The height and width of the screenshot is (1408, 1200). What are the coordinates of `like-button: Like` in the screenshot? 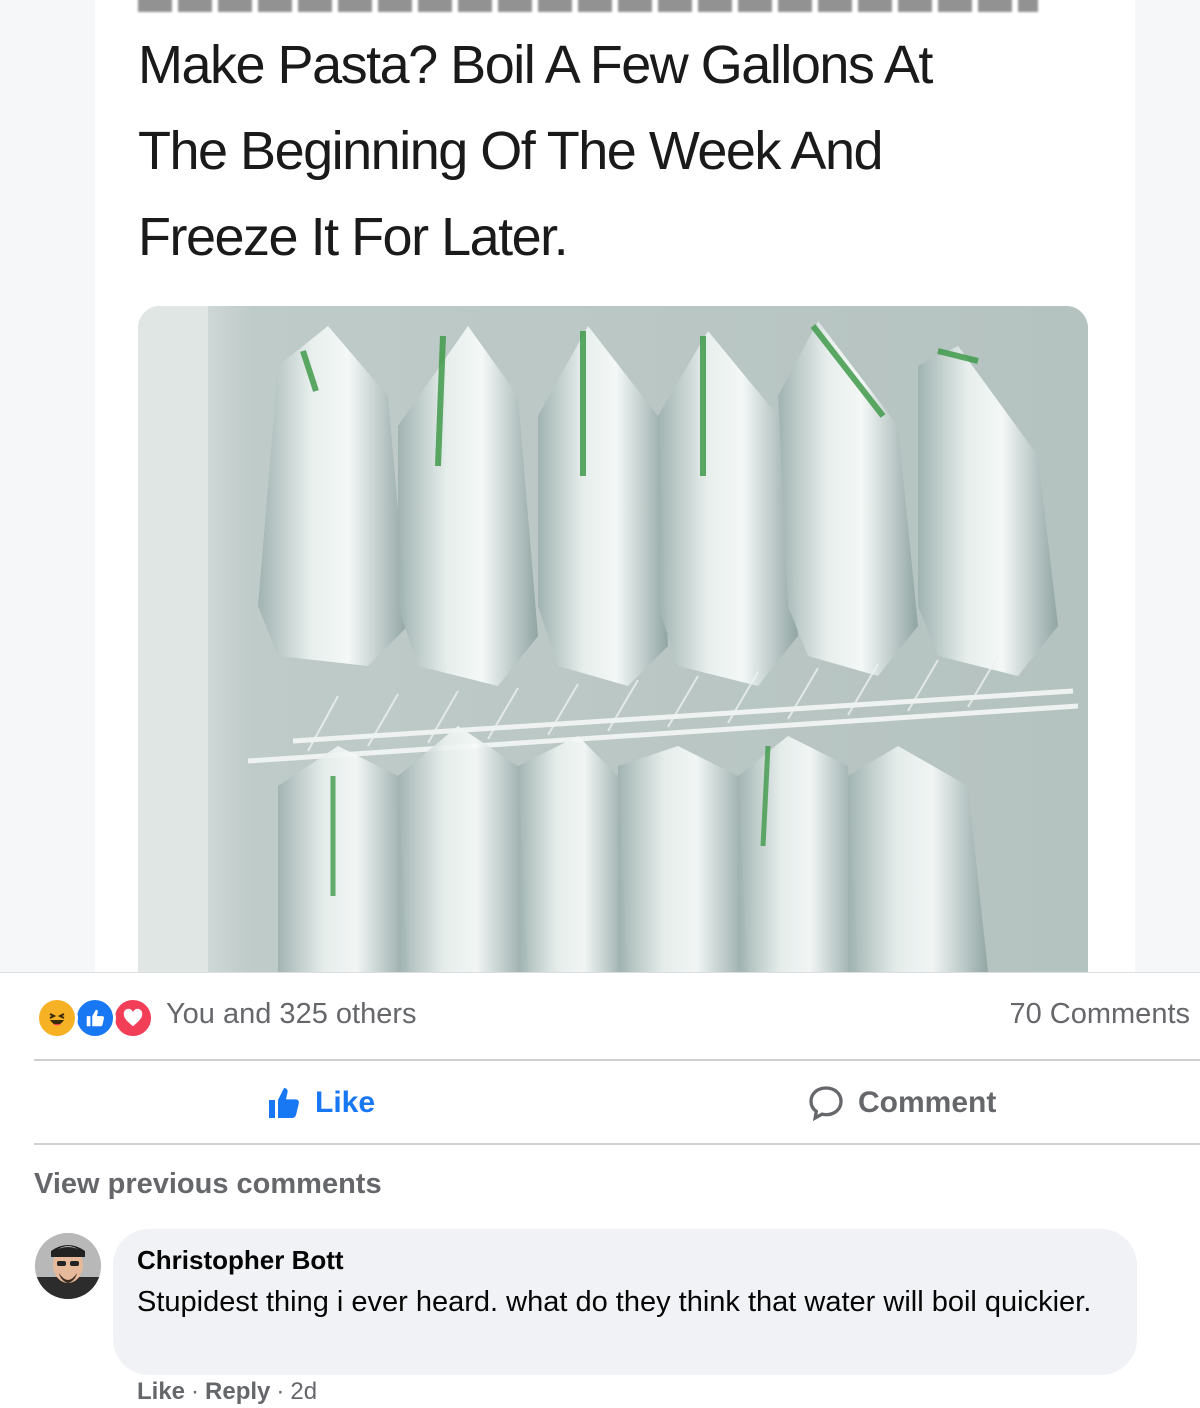 It's located at (320, 1103).